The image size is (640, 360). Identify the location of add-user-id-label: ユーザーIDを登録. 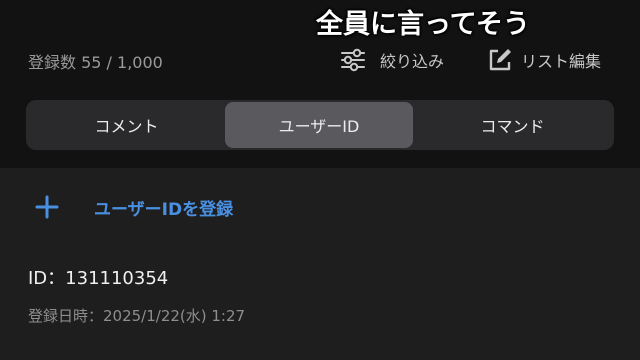
(164, 209).